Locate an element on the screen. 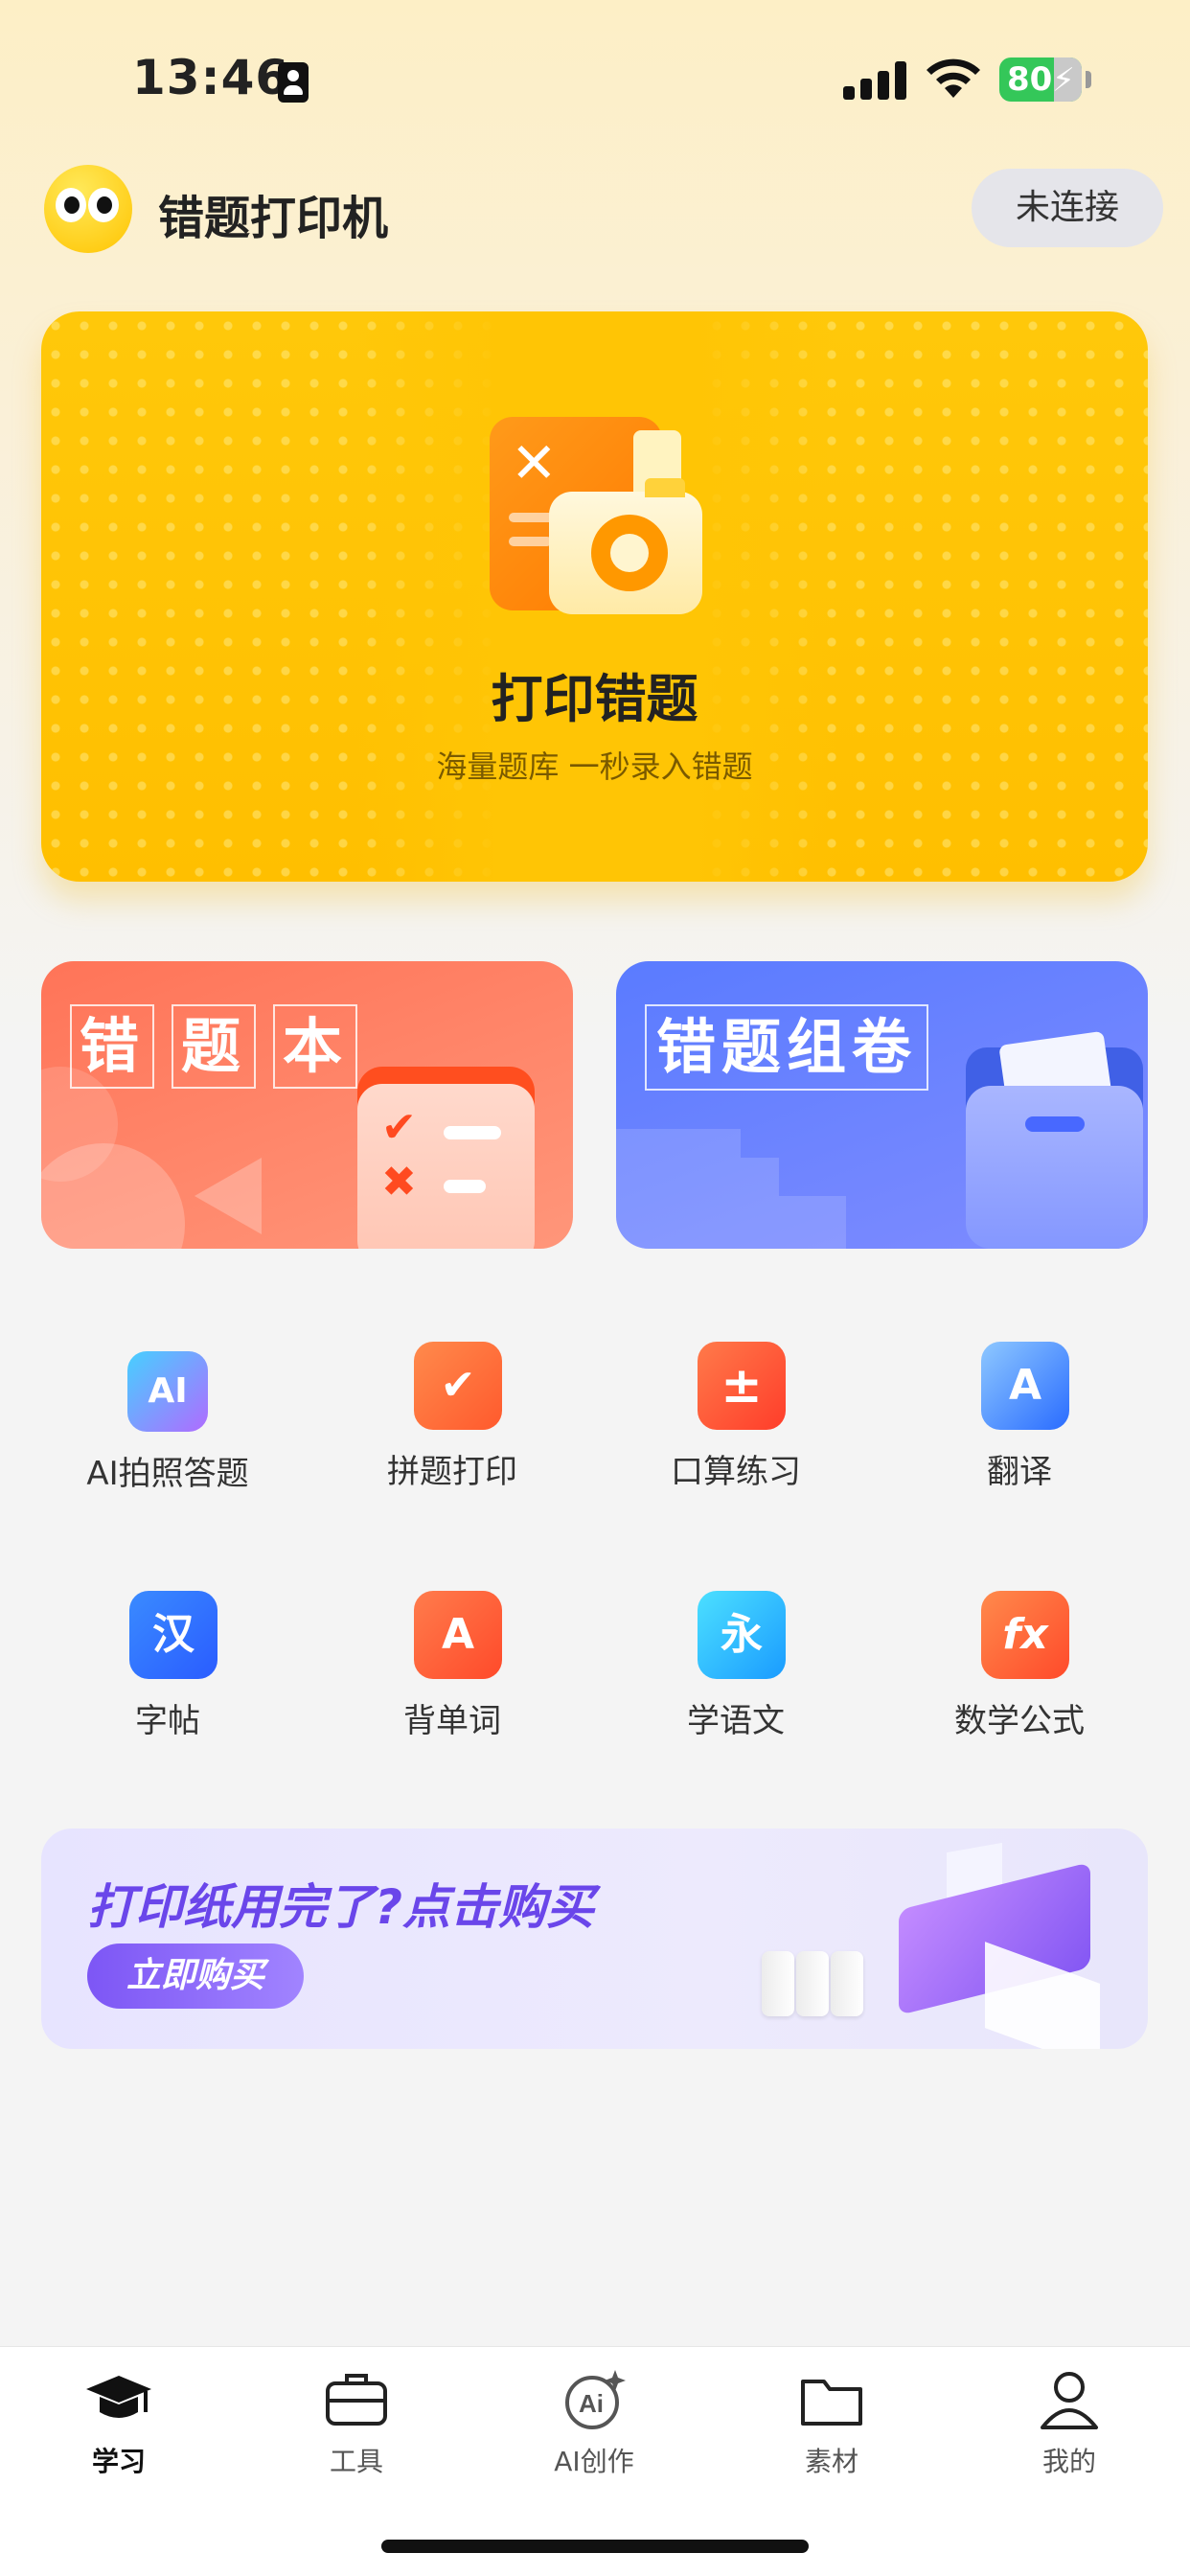  tab-label: 素材 is located at coordinates (831, 2461).